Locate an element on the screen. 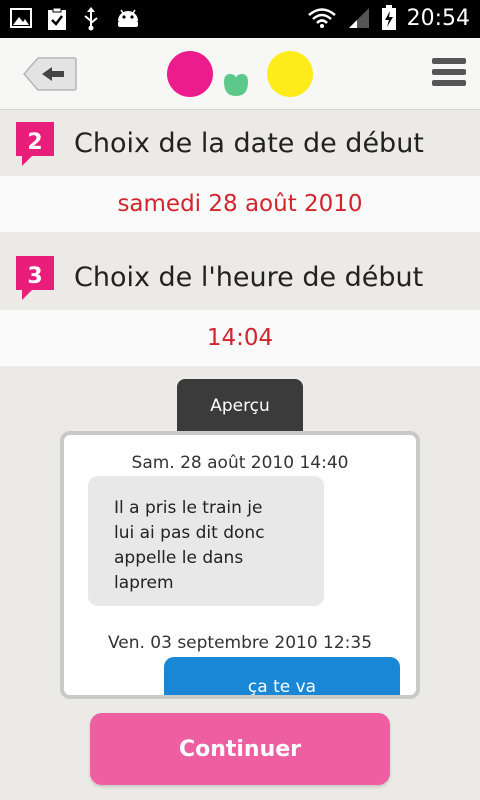  step-time-header: 3 Choix de l'heure de début is located at coordinates (240, 277).